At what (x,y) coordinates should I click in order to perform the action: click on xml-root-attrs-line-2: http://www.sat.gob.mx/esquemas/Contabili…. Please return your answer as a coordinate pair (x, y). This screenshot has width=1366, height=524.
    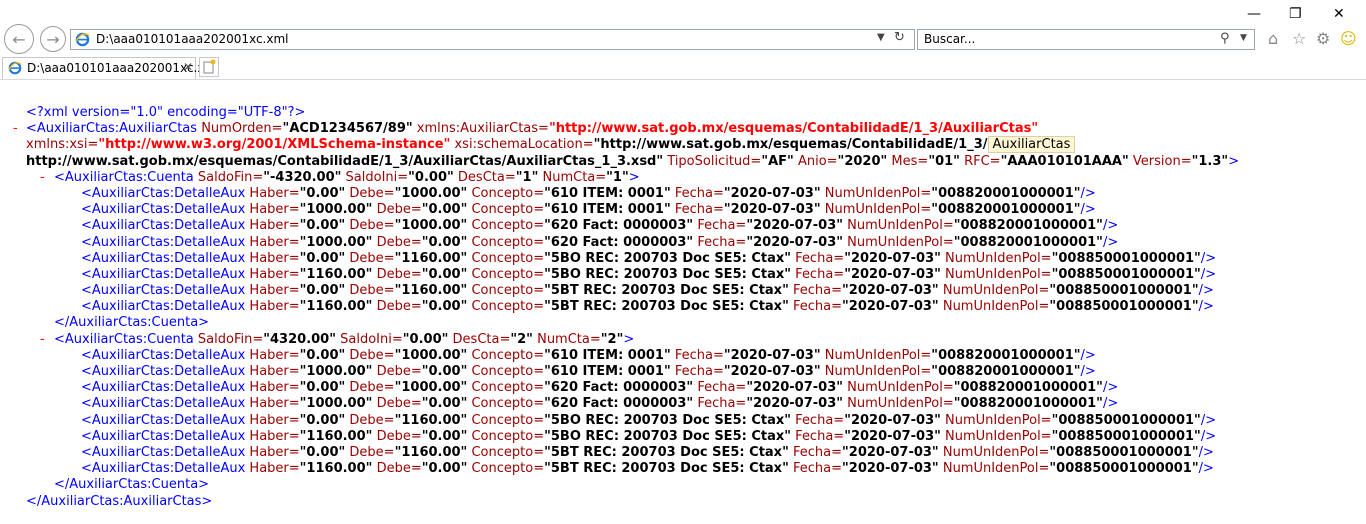
    Looking at the image, I should click on (633, 161).